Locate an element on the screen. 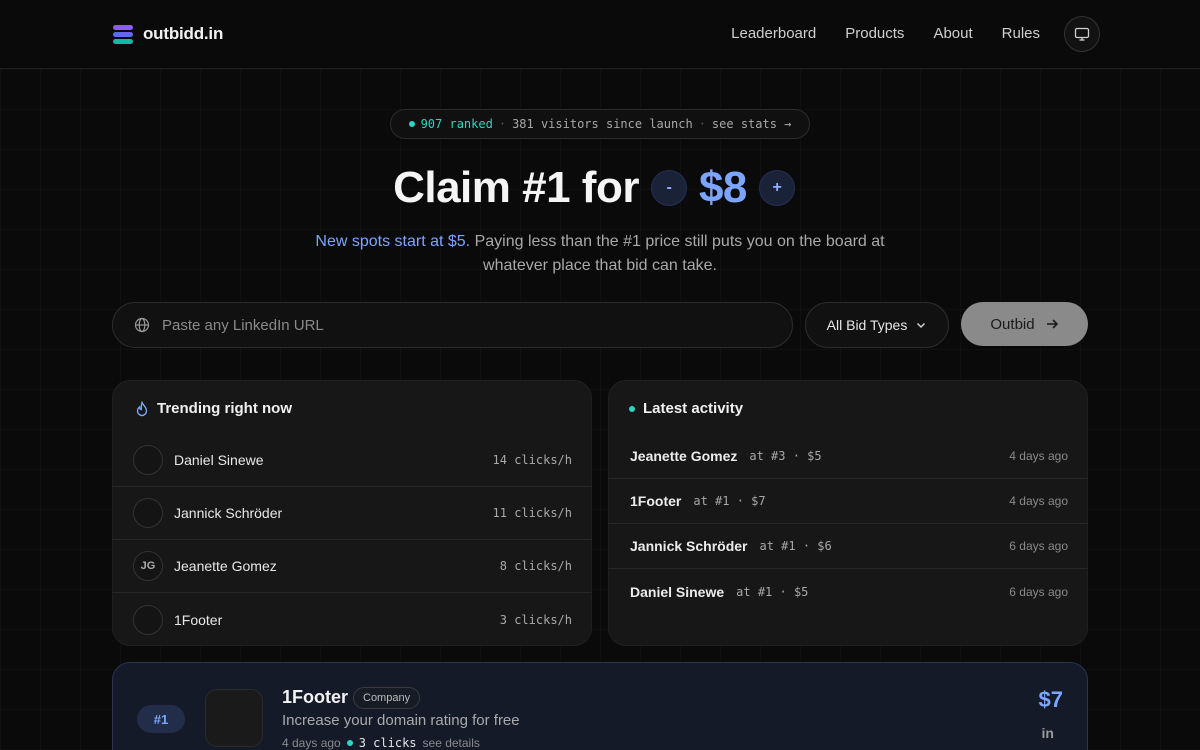  globe-icon is located at coordinates (142, 325).